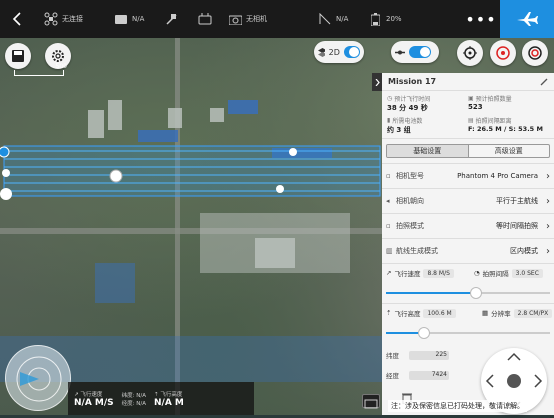 This screenshot has width=554, height=418. What do you see at coordinates (51, 19) in the screenshot?
I see `drone-icon` at bounding box center [51, 19].